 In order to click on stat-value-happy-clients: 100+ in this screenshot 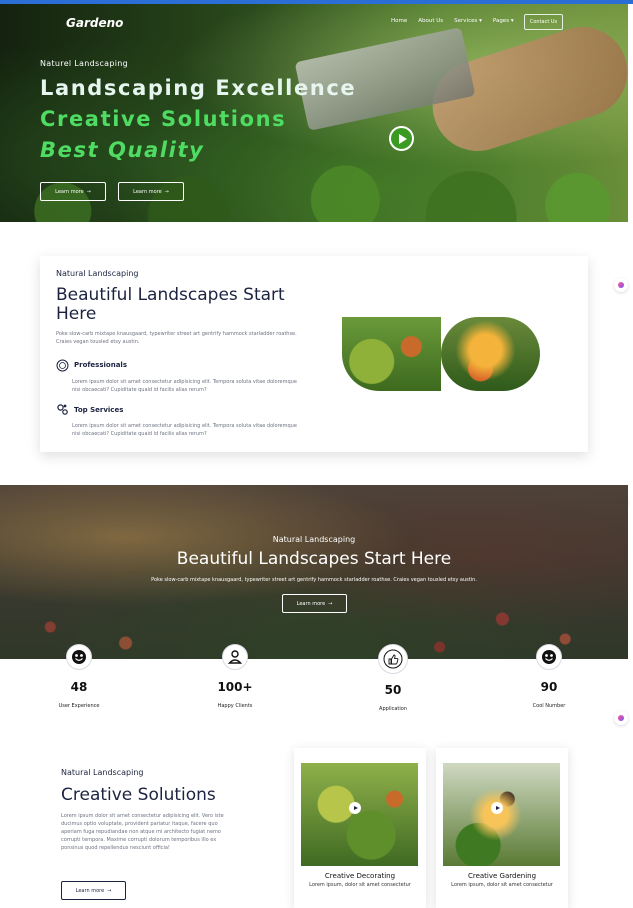, I will do `click(235, 687)`.